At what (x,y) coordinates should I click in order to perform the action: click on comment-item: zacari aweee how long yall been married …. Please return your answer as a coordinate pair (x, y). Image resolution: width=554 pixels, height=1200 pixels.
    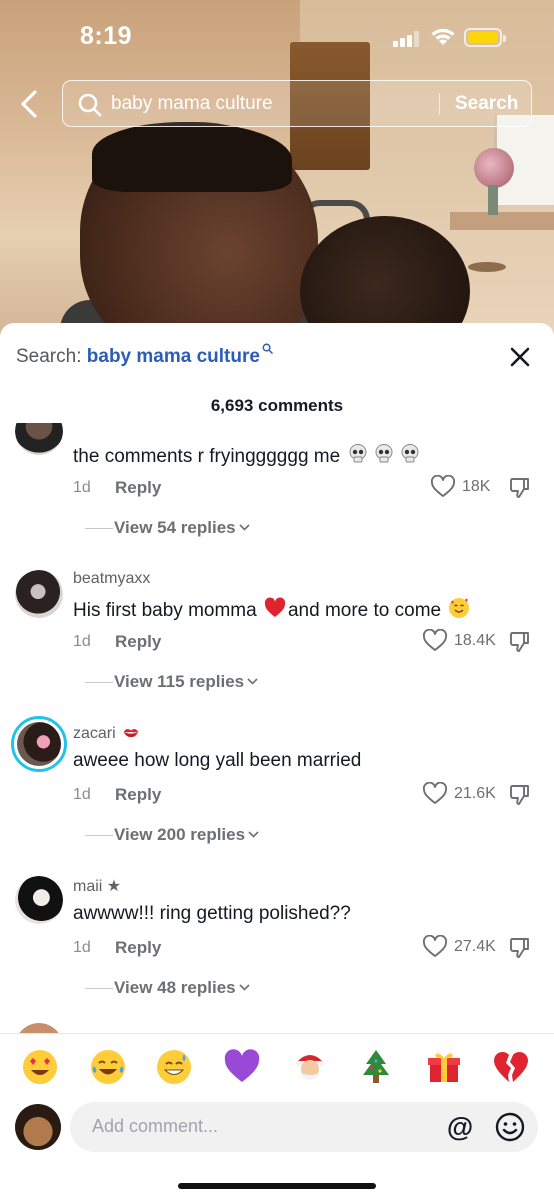
    Looking at the image, I should click on (277, 792).